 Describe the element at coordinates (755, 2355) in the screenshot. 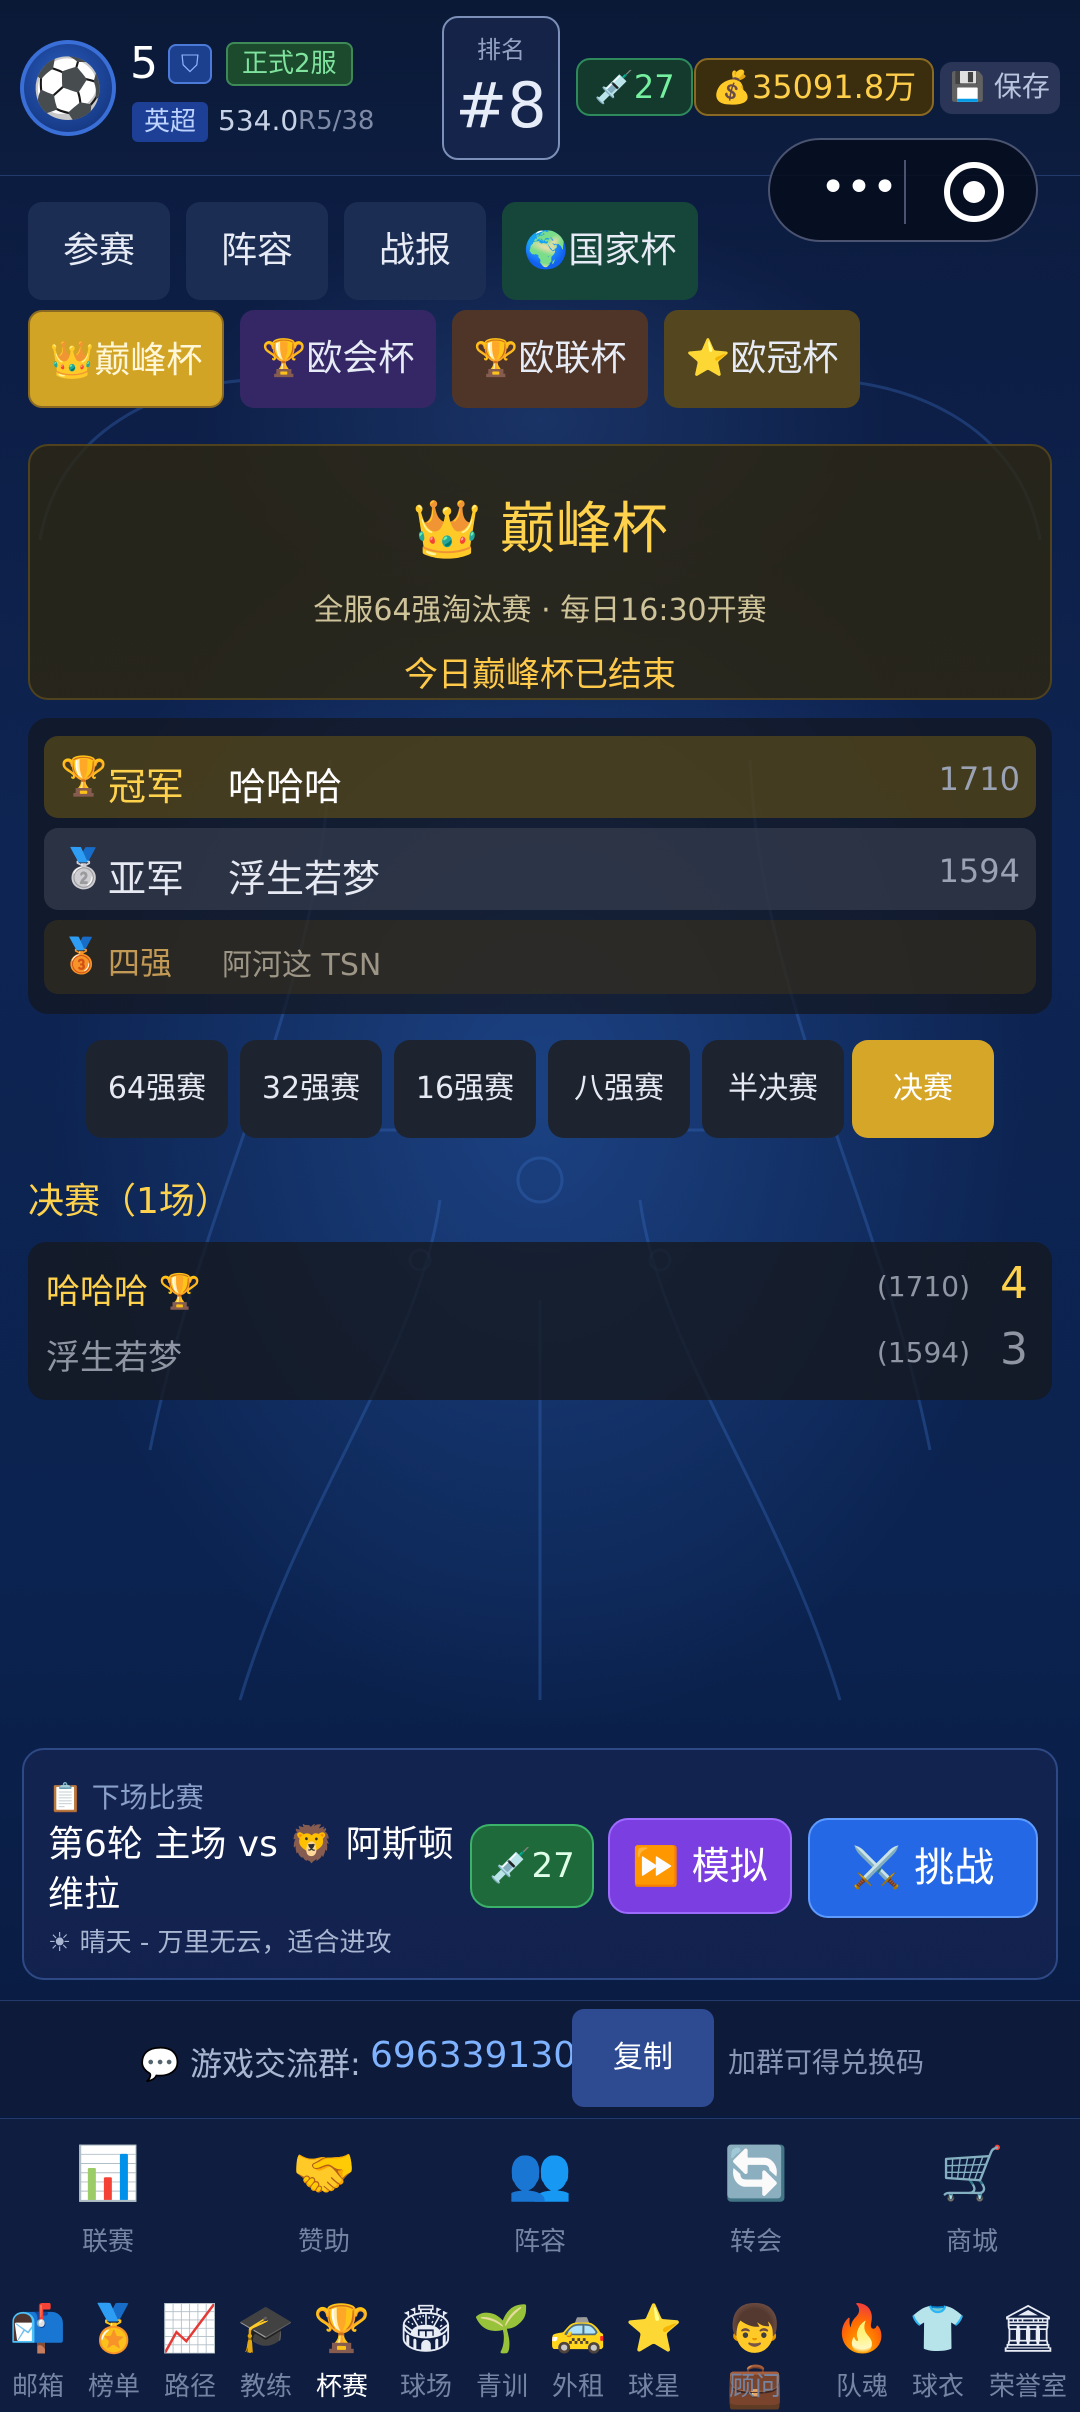

I see `nav-advisor: 👦💼 顾问` at that location.